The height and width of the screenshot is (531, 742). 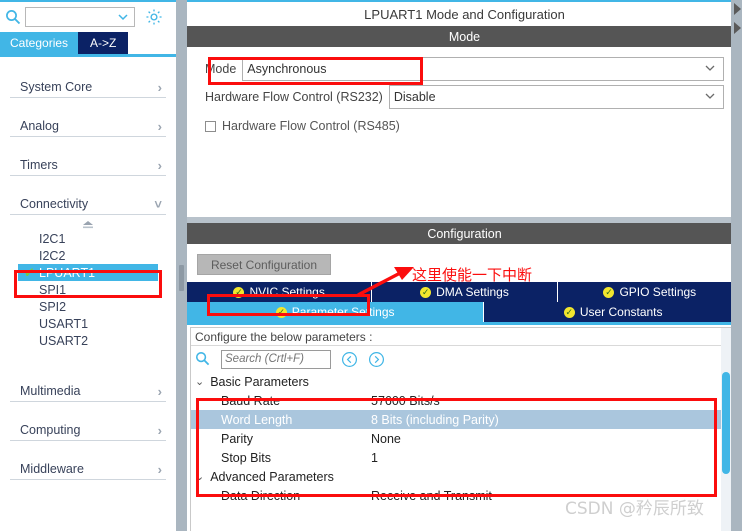 I want to click on parameter-search-input, so click(x=275, y=359).